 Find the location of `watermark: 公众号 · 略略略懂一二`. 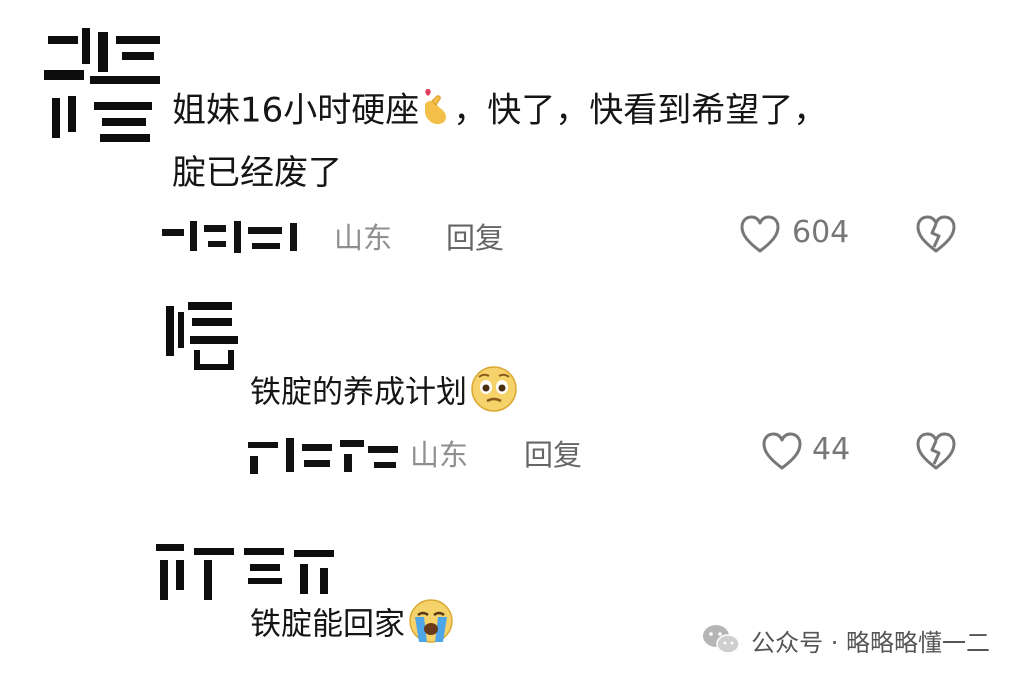

watermark: 公众号 · 略略略懂一二 is located at coordinates (845, 640).